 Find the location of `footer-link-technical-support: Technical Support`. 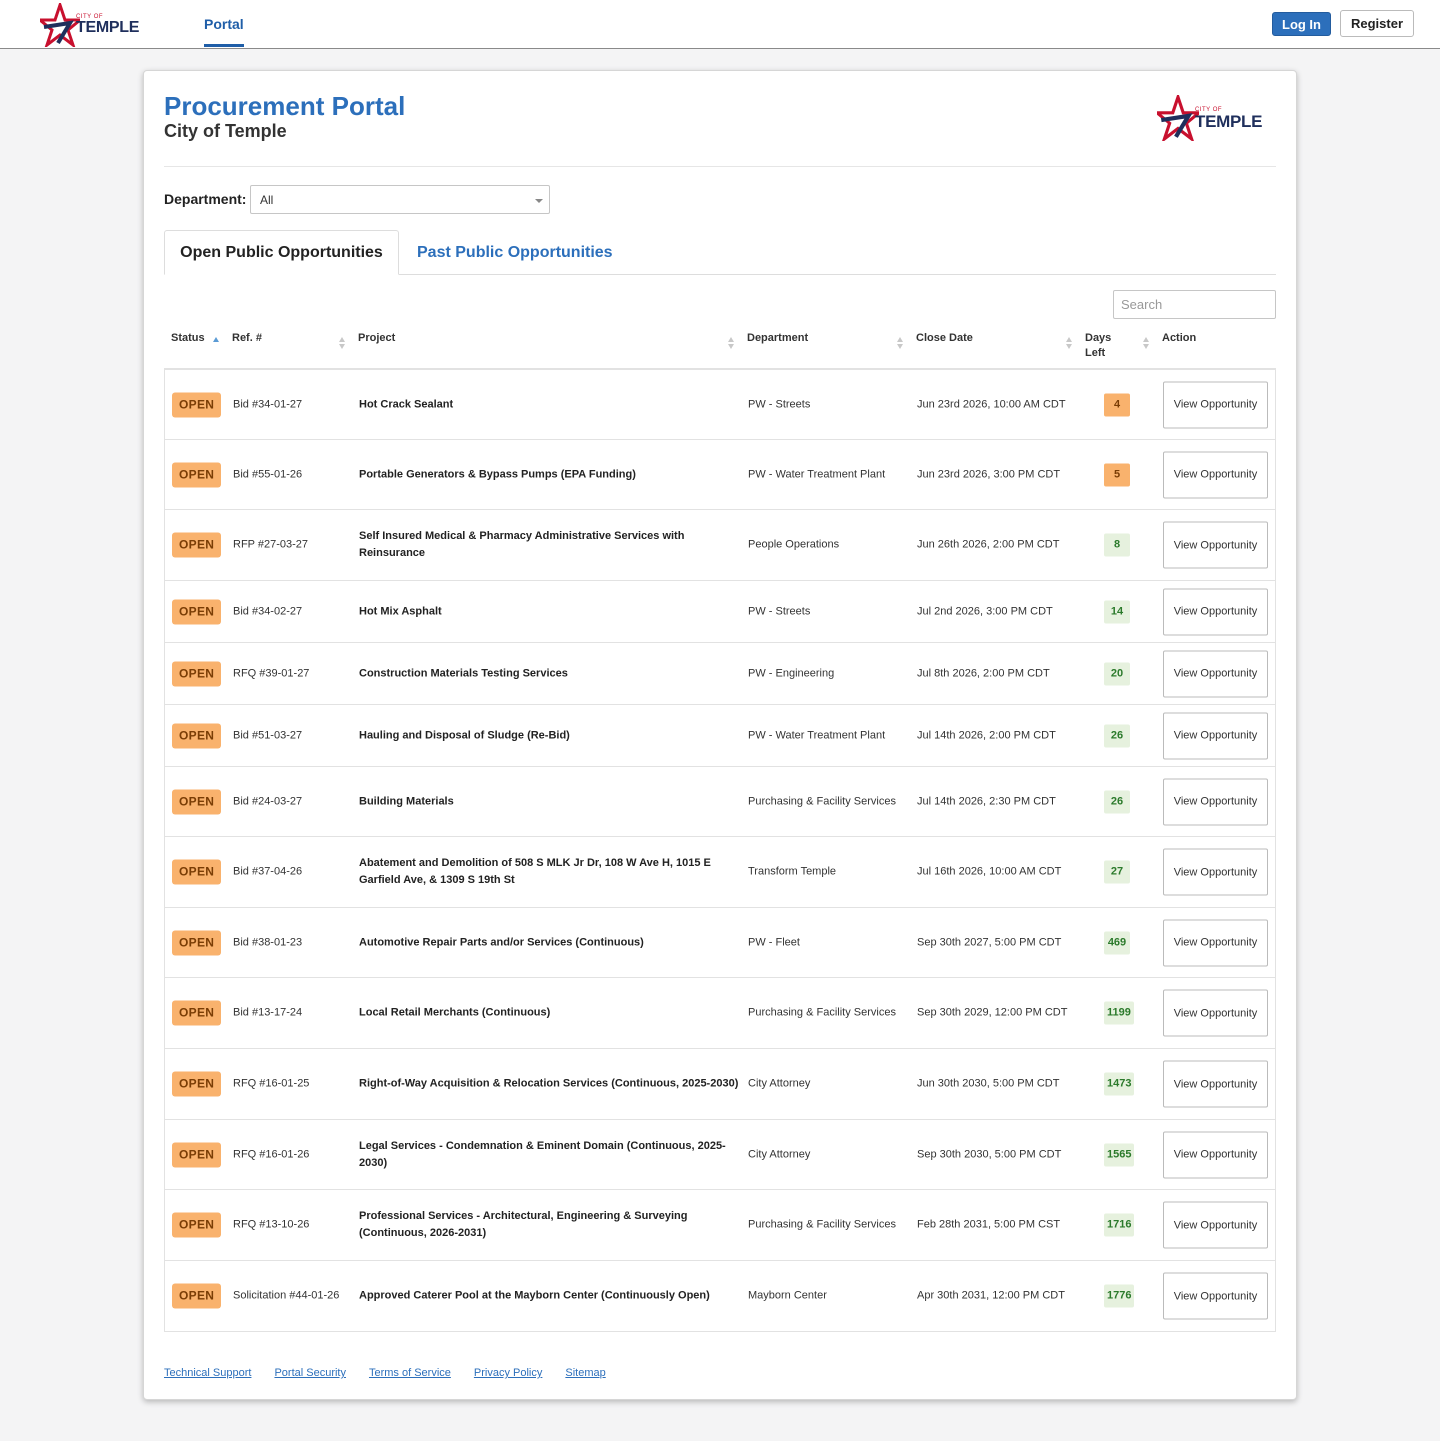

footer-link-technical-support: Technical Support is located at coordinates (207, 1373).